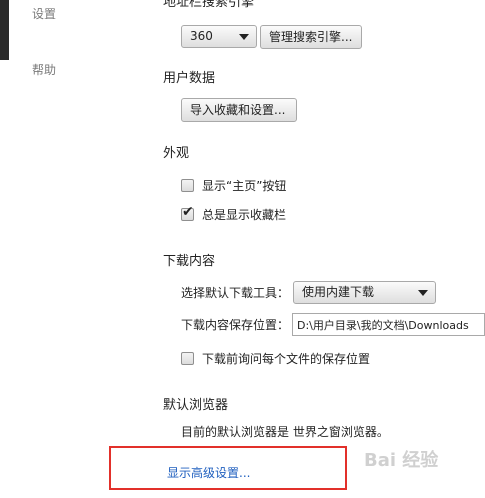 This screenshot has height=498, width=485. Describe the element at coordinates (244, 215) in the screenshot. I see `show-bookmarks-bar-label: 总是显示收藏栏` at that location.